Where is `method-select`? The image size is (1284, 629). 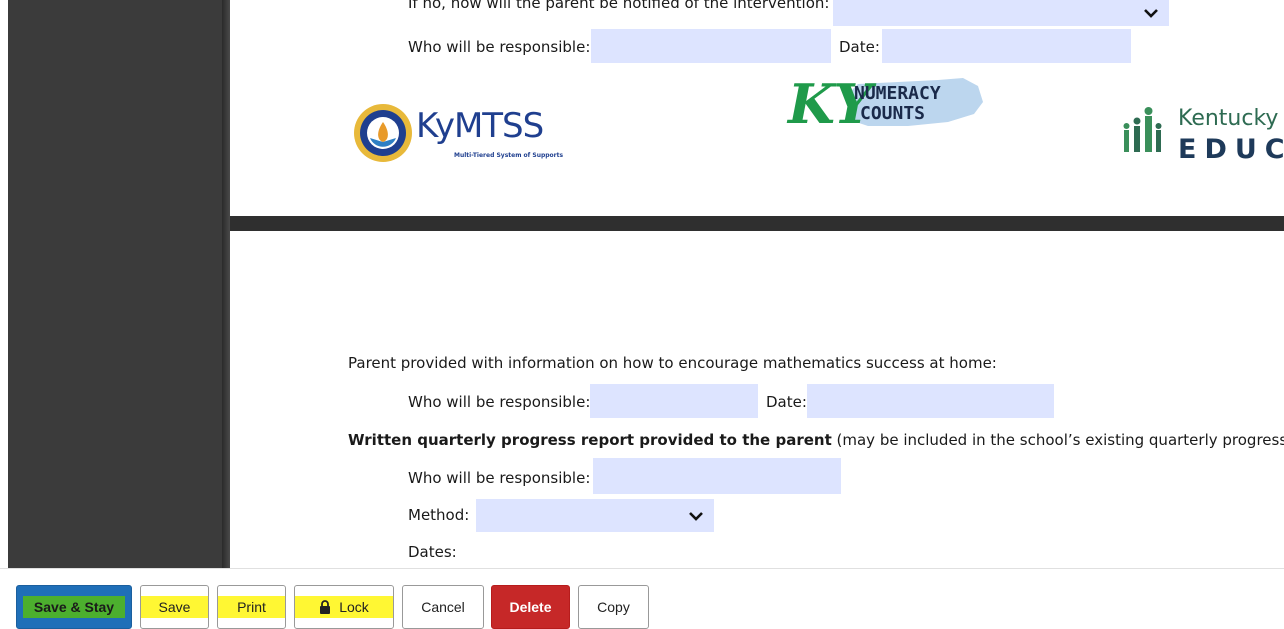 method-select is located at coordinates (595, 515).